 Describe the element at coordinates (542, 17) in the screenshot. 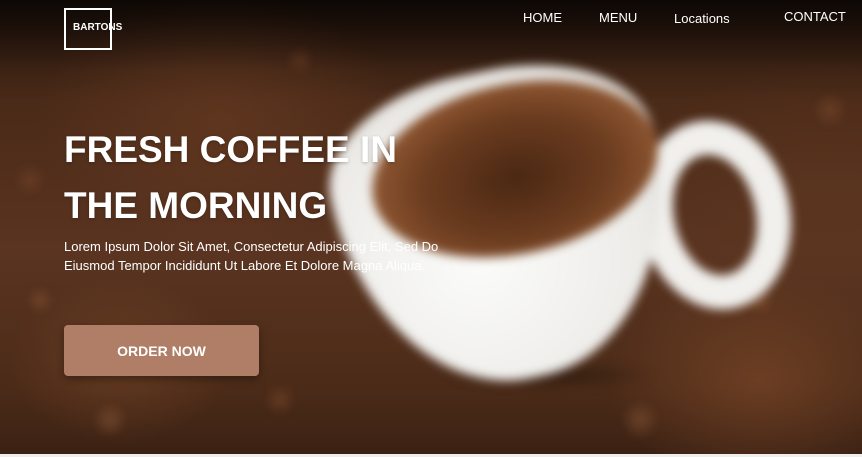

I see `nav-link-home: HOME` at that location.